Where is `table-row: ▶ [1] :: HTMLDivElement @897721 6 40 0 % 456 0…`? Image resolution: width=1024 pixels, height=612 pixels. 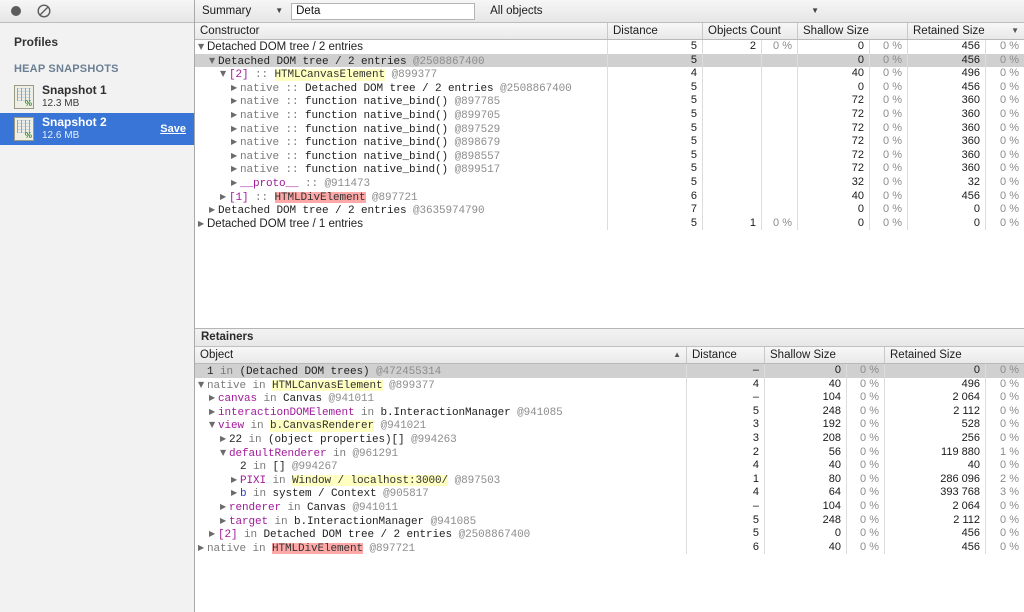 table-row: ▶ [1] :: HTMLDivElement @897721 6 40 0 % 456 0… is located at coordinates (609, 196).